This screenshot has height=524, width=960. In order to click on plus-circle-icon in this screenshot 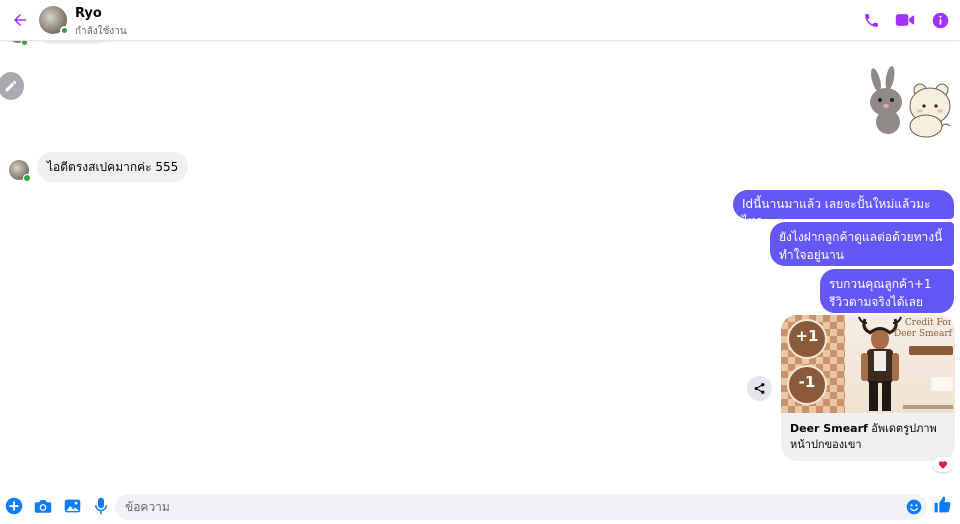, I will do `click(14, 506)`.